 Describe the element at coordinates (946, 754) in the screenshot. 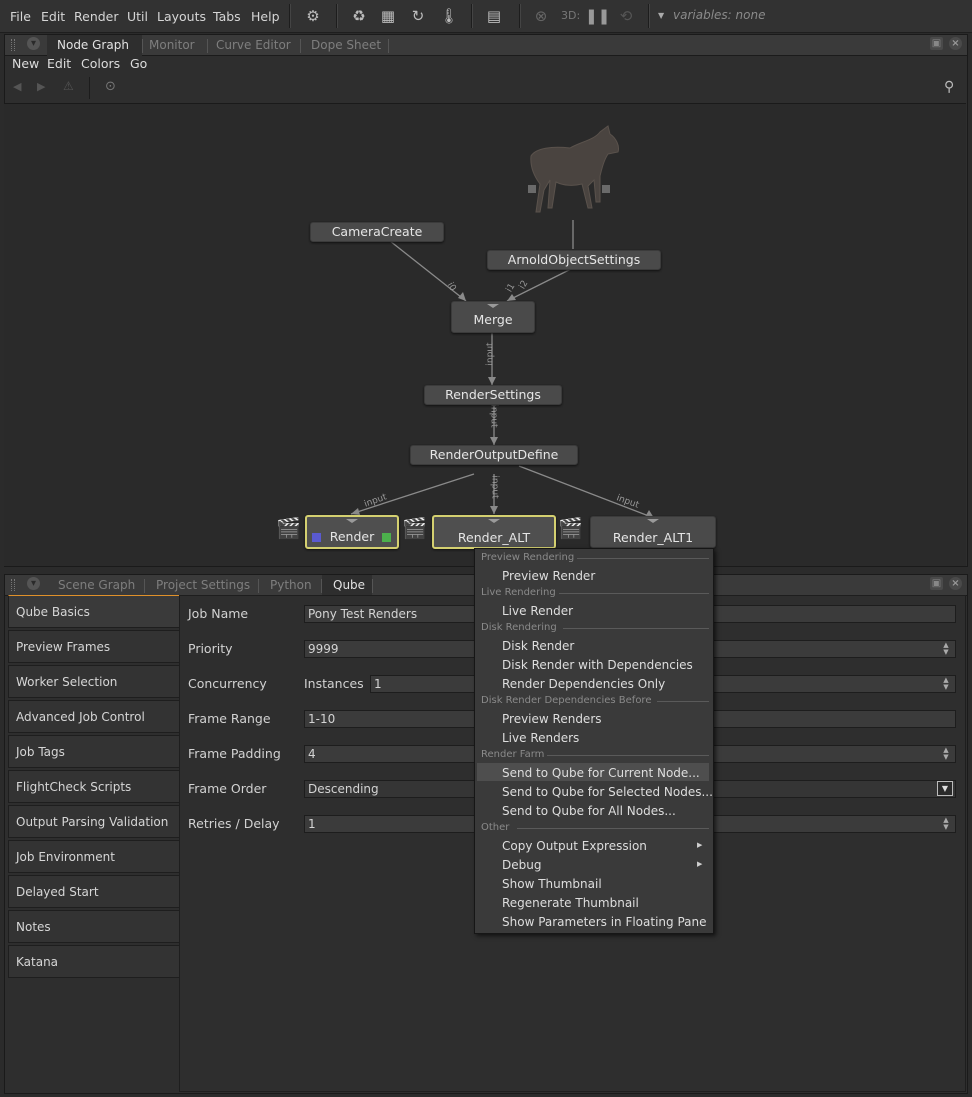

I see `frame-padding-stepper-icon: ▲ ▼` at that location.